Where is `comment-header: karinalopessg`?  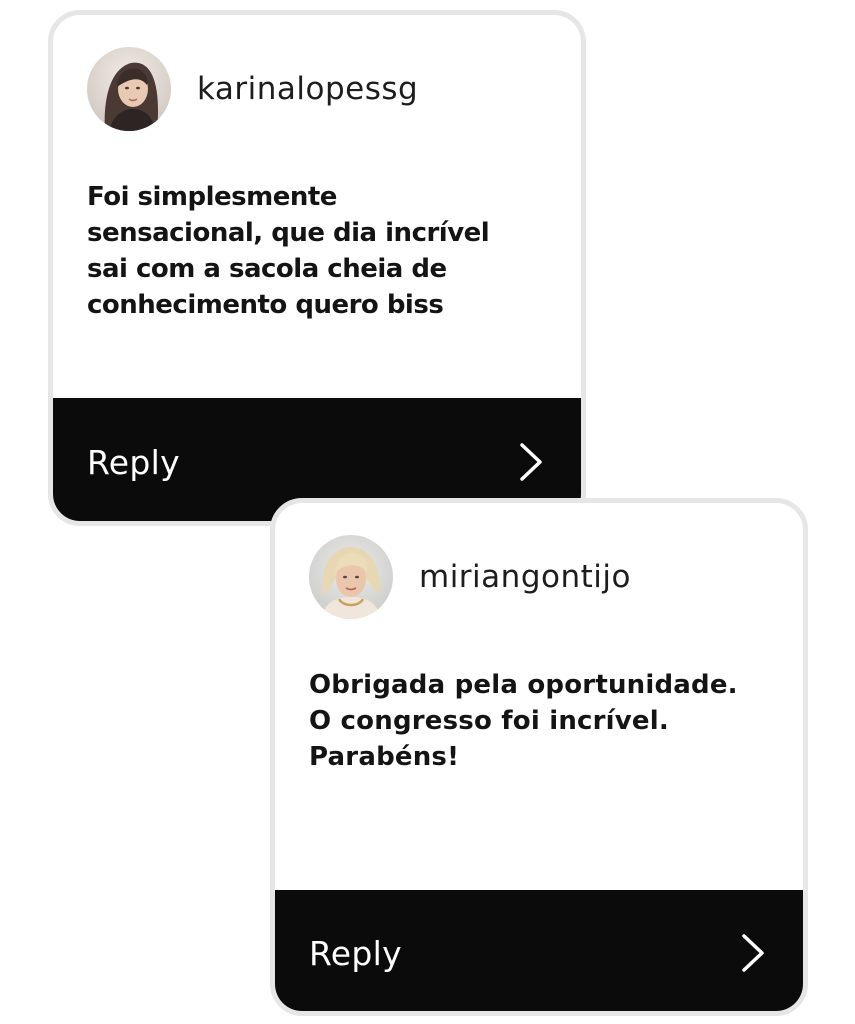 comment-header: karinalopessg is located at coordinates (252, 89).